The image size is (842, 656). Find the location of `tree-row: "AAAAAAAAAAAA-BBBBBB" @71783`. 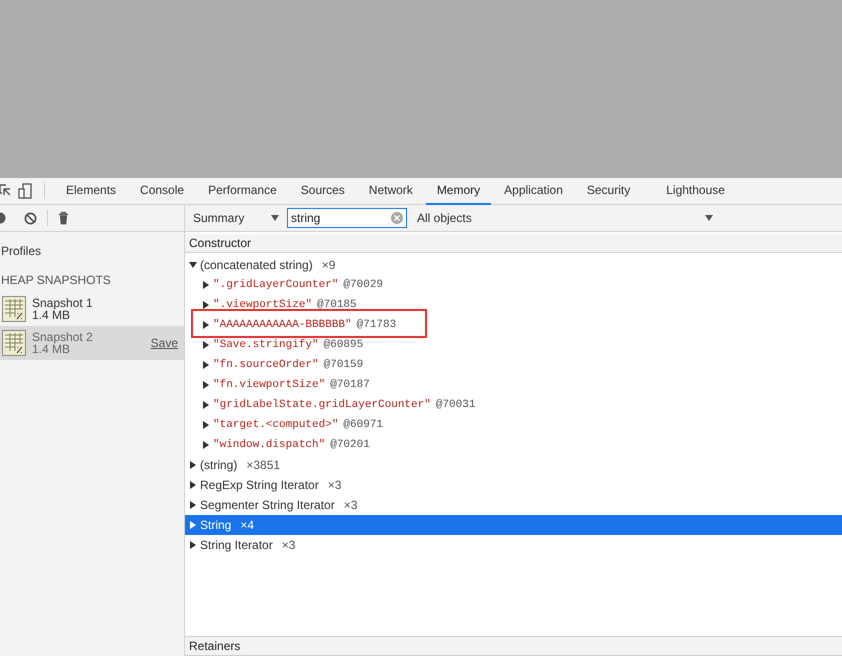

tree-row: "AAAAAAAAAAAA-BBBBBB" @71783 is located at coordinates (513, 325).